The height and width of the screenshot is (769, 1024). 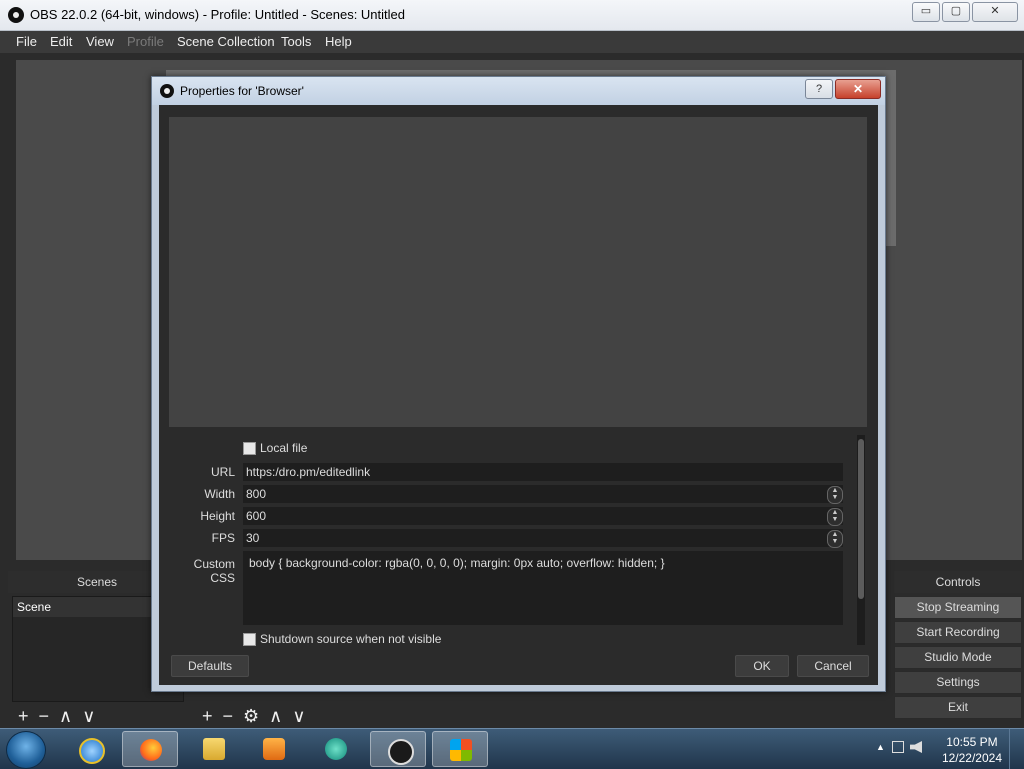 I want to click on tray-expand-icon: ▲, so click(x=880, y=747).